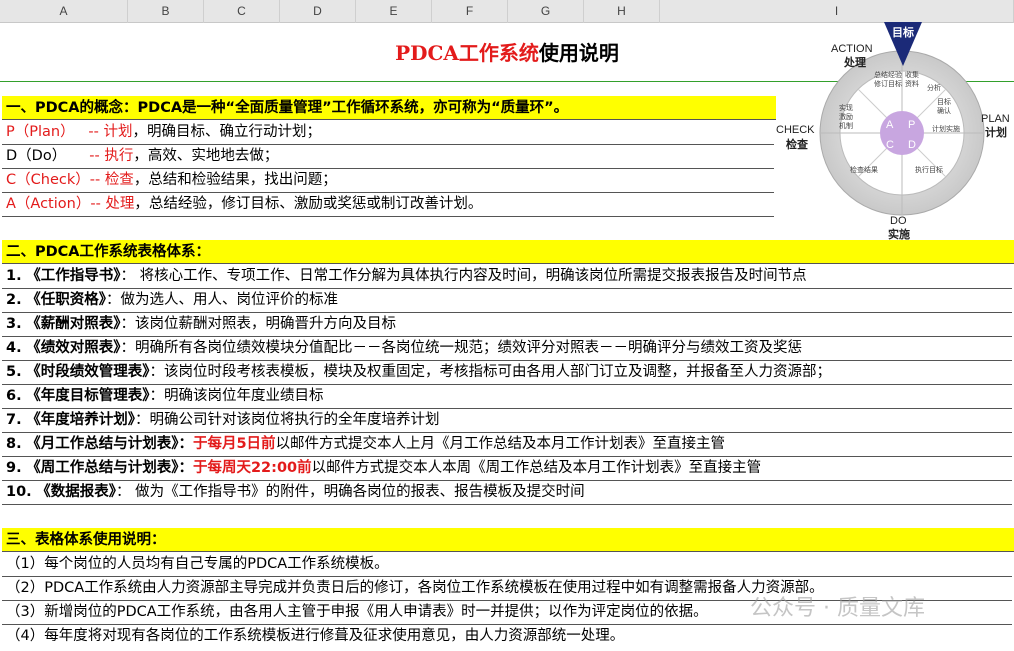 The height and width of the screenshot is (651, 1014). What do you see at coordinates (98, 204) in the screenshot?
I see `action-sep: --` at bounding box center [98, 204].